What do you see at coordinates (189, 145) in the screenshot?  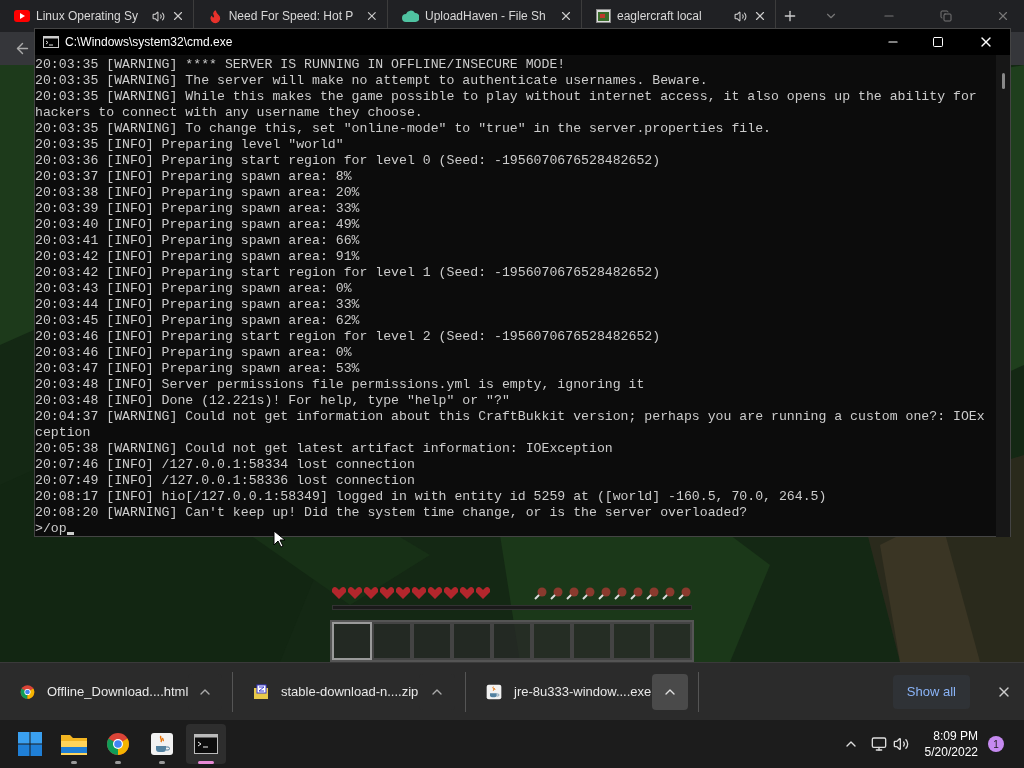 I see `console-line: 20:03:35 [INFO] Preparing level "world"` at bounding box center [189, 145].